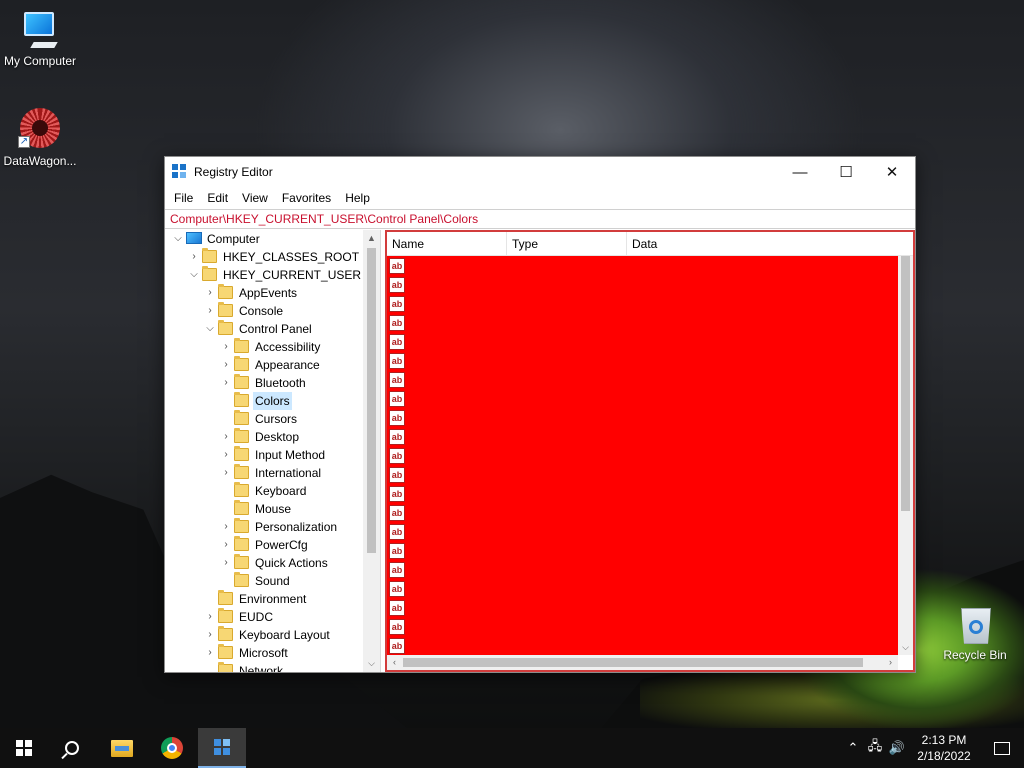 The width and height of the screenshot is (1024, 768). Describe the element at coordinates (875, 748) in the screenshot. I see `network-icon: 🖧` at that location.